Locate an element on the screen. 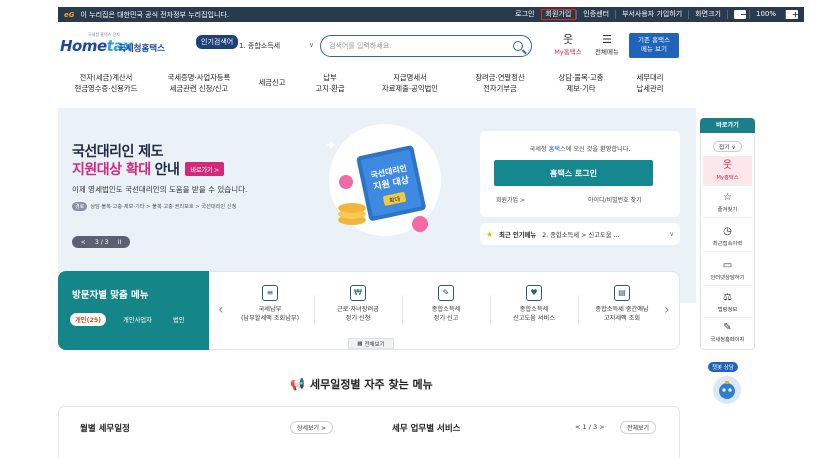 This screenshot has width=816, height=458. pause-icon: II is located at coordinates (120, 242).